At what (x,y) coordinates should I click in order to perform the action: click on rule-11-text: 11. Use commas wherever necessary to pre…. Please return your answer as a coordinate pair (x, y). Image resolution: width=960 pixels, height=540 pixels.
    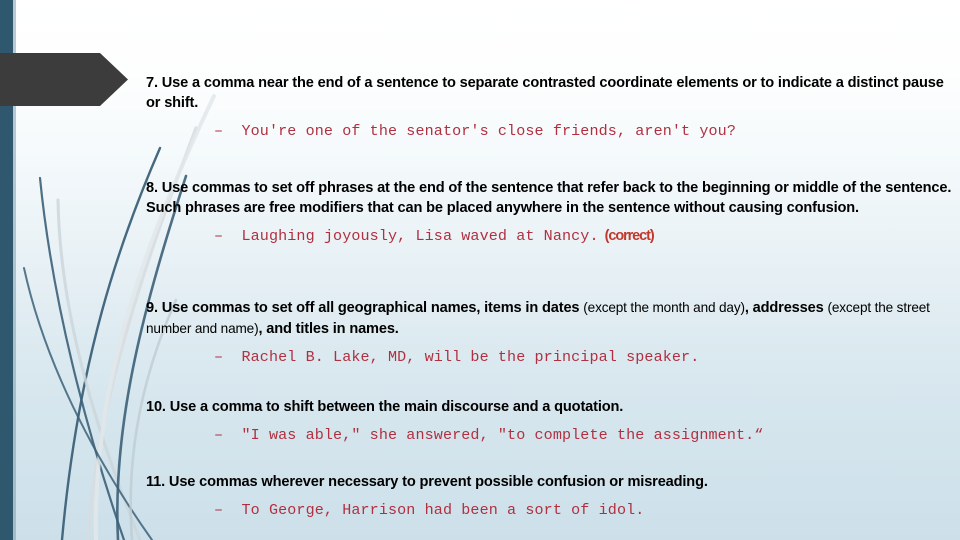
    Looking at the image, I should click on (427, 482).